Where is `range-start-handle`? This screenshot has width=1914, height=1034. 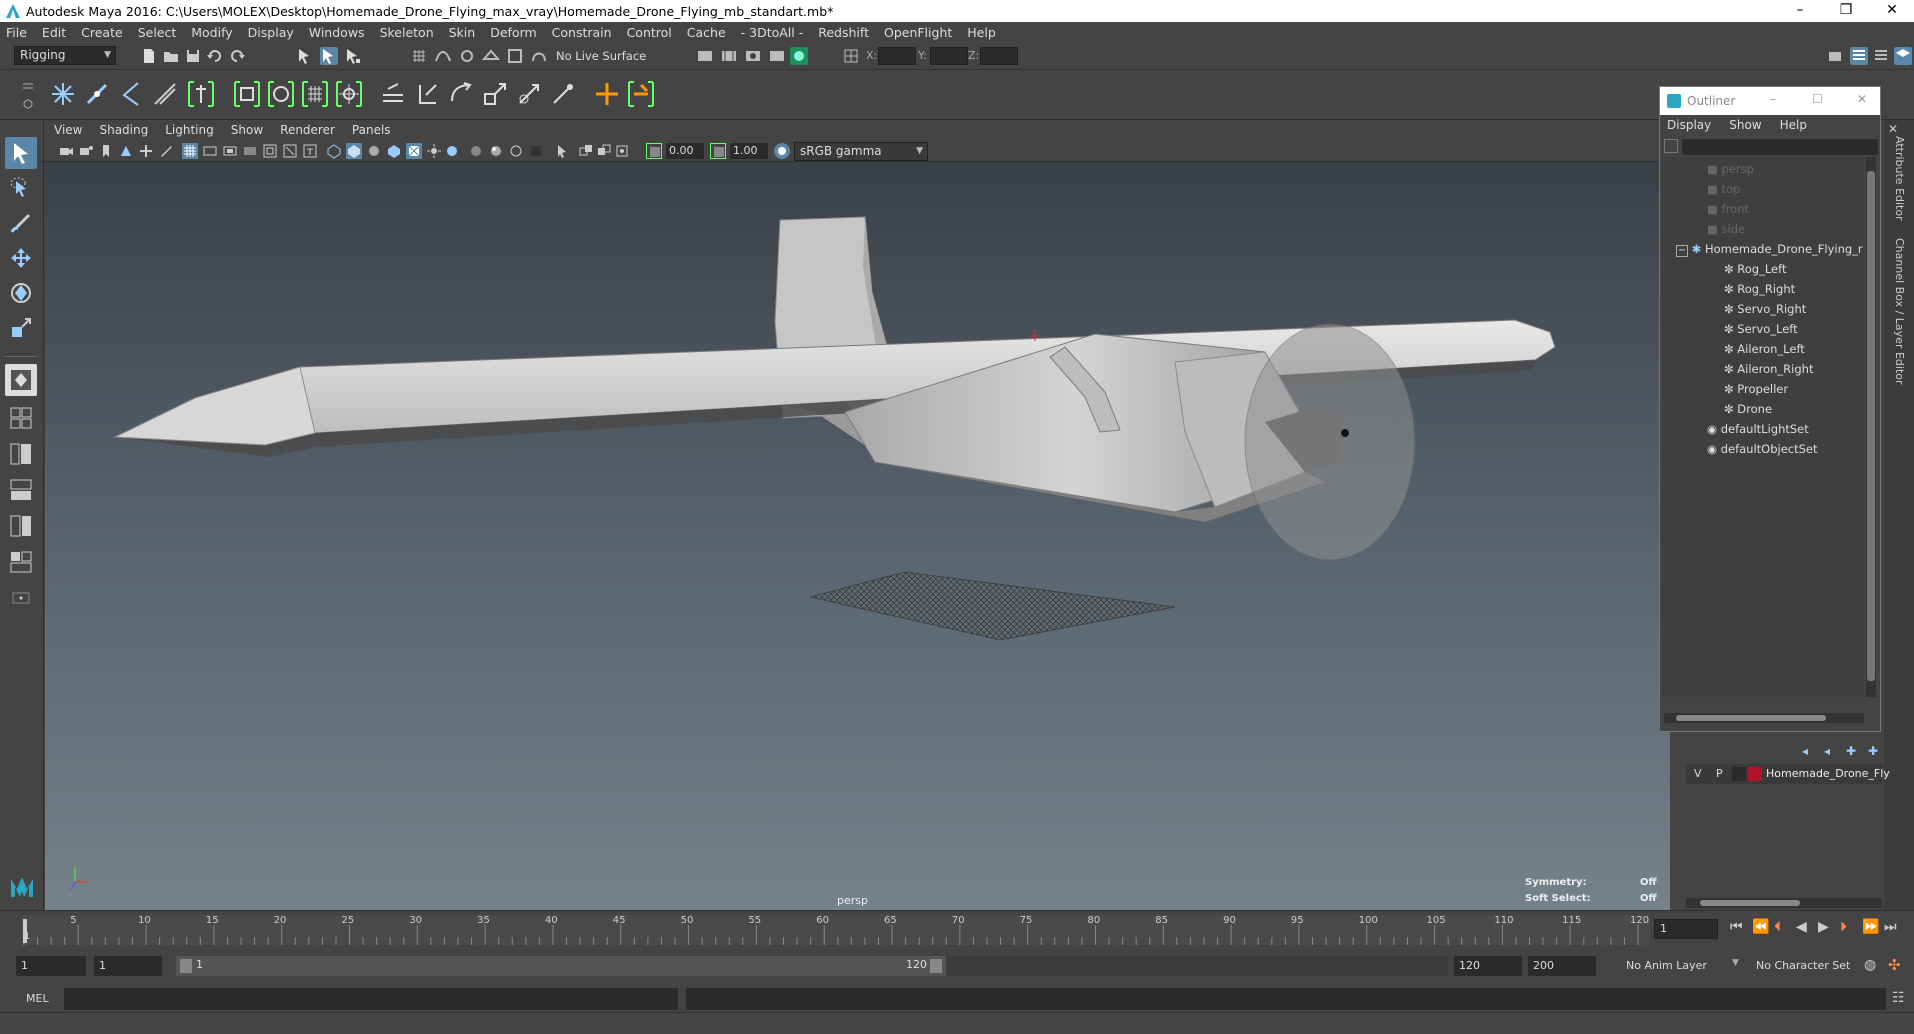 range-start-handle is located at coordinates (186, 966).